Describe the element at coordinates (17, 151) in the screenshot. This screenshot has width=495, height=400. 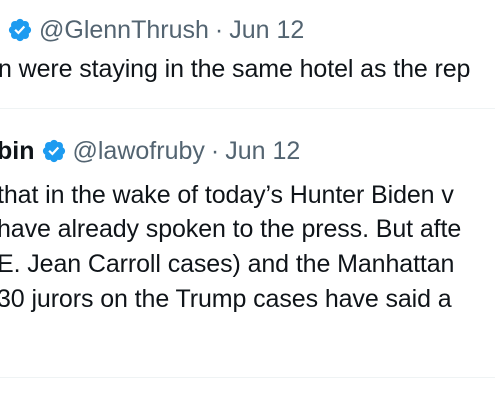
I see `tweet-author-name: bin` at that location.